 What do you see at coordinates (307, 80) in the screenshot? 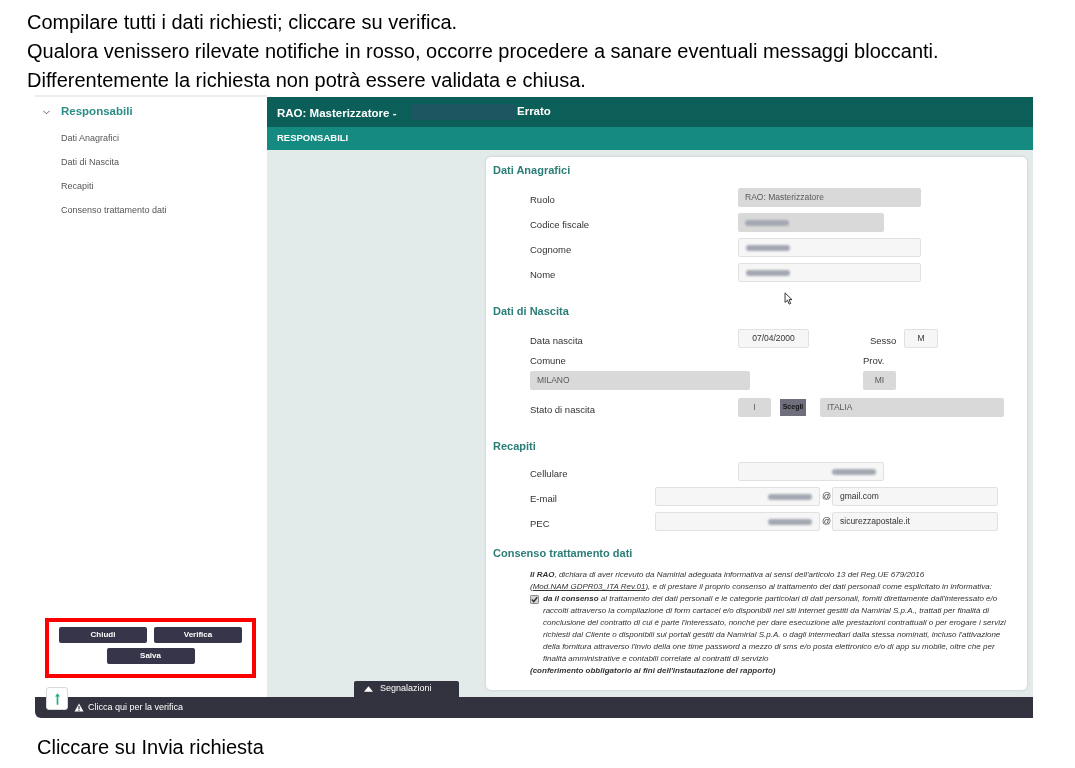
I see `instruction-text: Differentemente la richiesta non potrà essere validata e chiusa.` at bounding box center [307, 80].